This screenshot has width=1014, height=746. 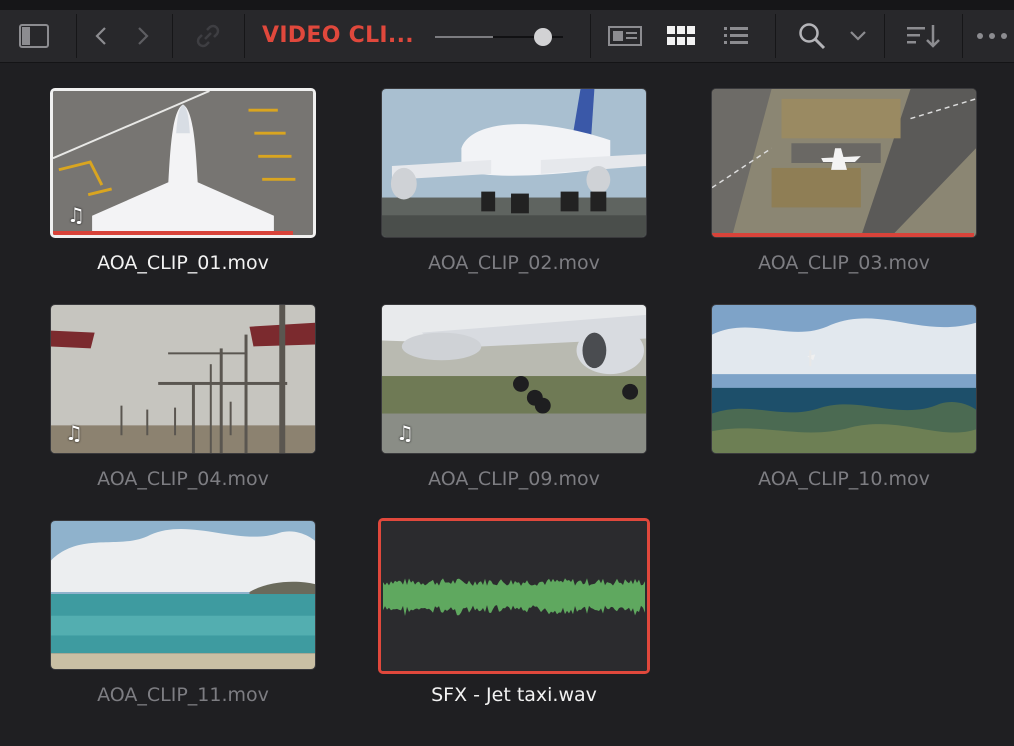 What do you see at coordinates (812, 36) in the screenshot?
I see `search-icon` at bounding box center [812, 36].